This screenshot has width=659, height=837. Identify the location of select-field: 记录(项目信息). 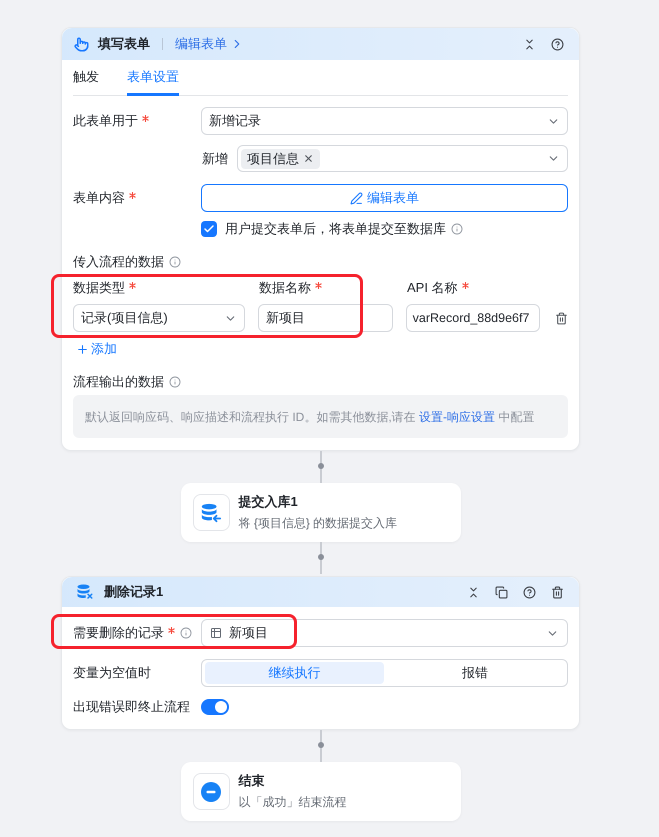
(159, 318).